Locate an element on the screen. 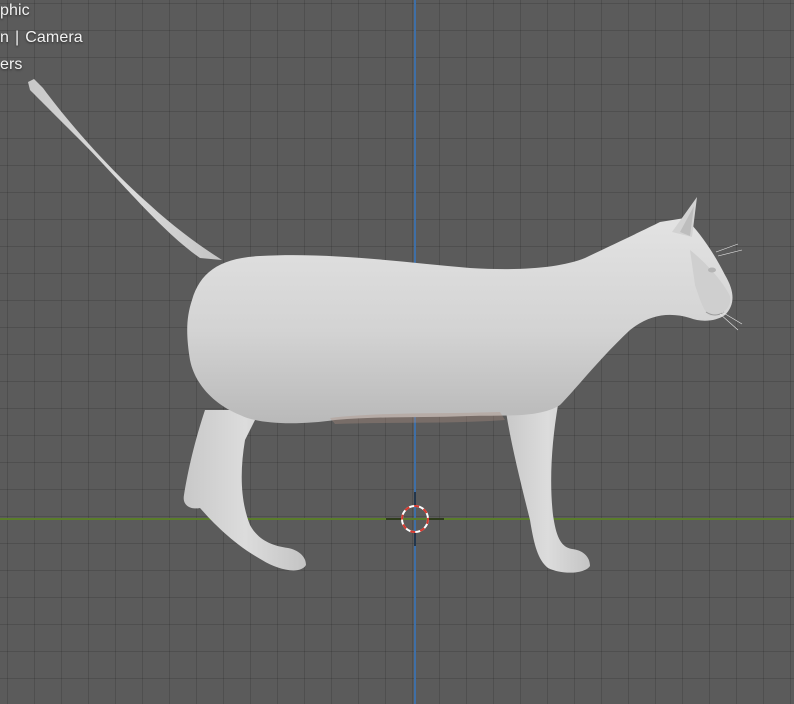 This screenshot has height=704, width=794. view-mode-label: phic is located at coordinates (15, 10).